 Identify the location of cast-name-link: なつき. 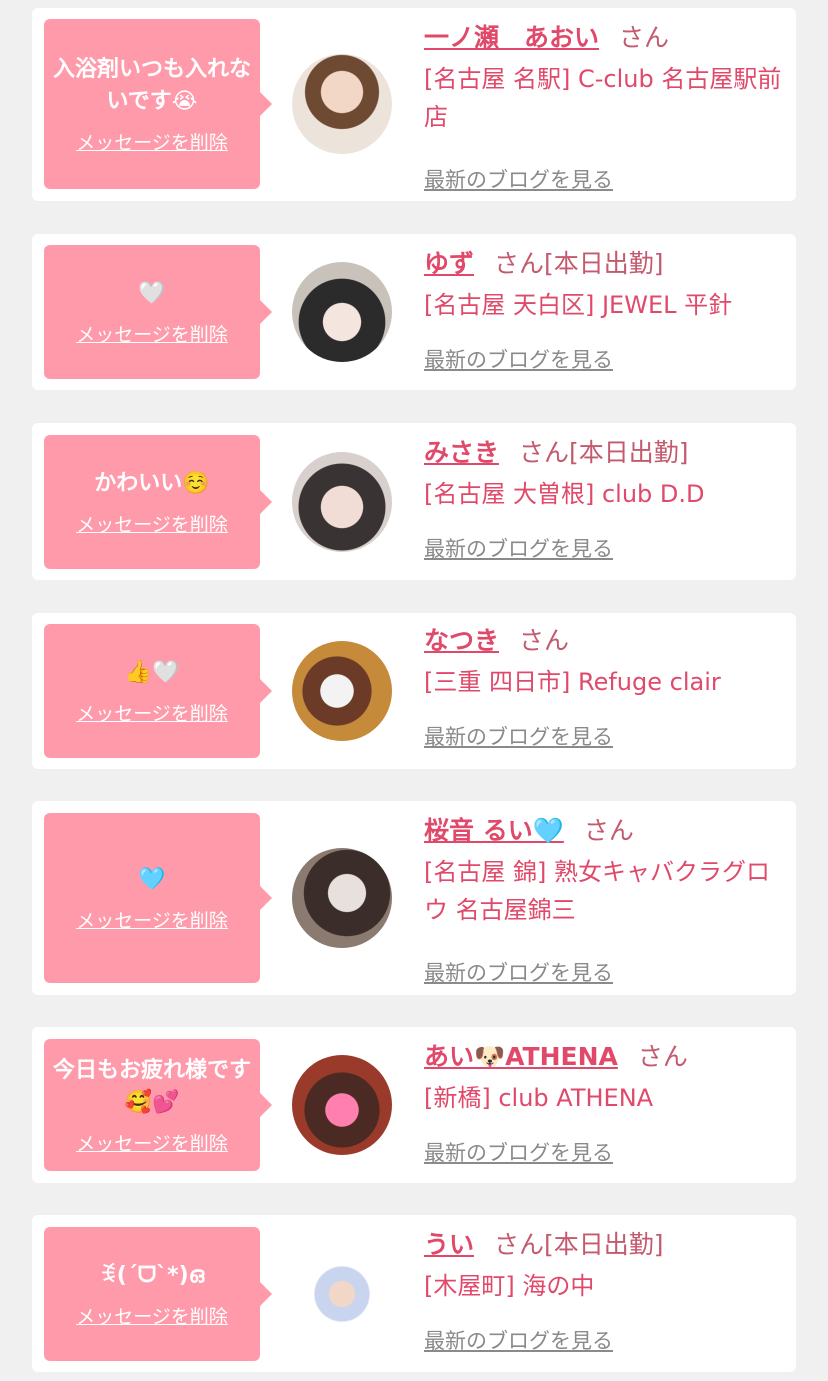
(461, 640).